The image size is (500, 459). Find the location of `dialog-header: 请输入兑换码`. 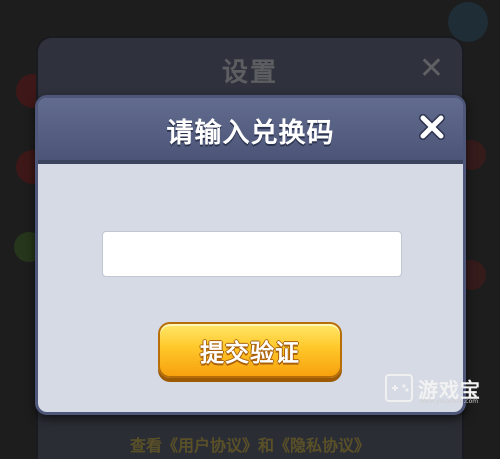

dialog-header: 请输入兑换码 is located at coordinates (250, 129).